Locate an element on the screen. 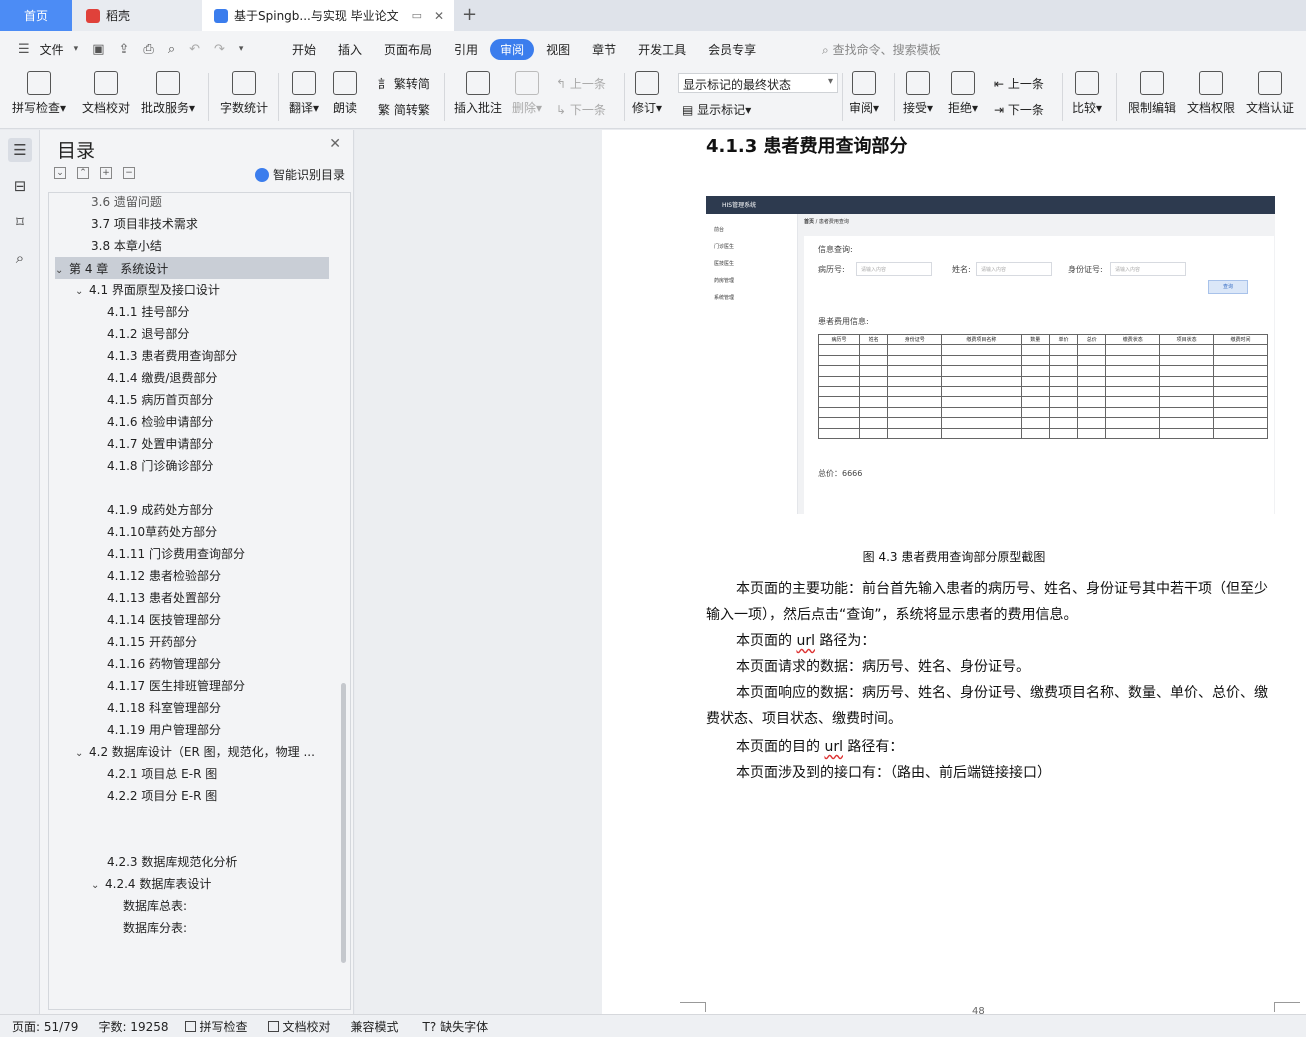 Image resolution: width=1306 pixels, height=1037 pixels. toc-item: 4.1.18 科室管理部分 is located at coordinates (164, 707).